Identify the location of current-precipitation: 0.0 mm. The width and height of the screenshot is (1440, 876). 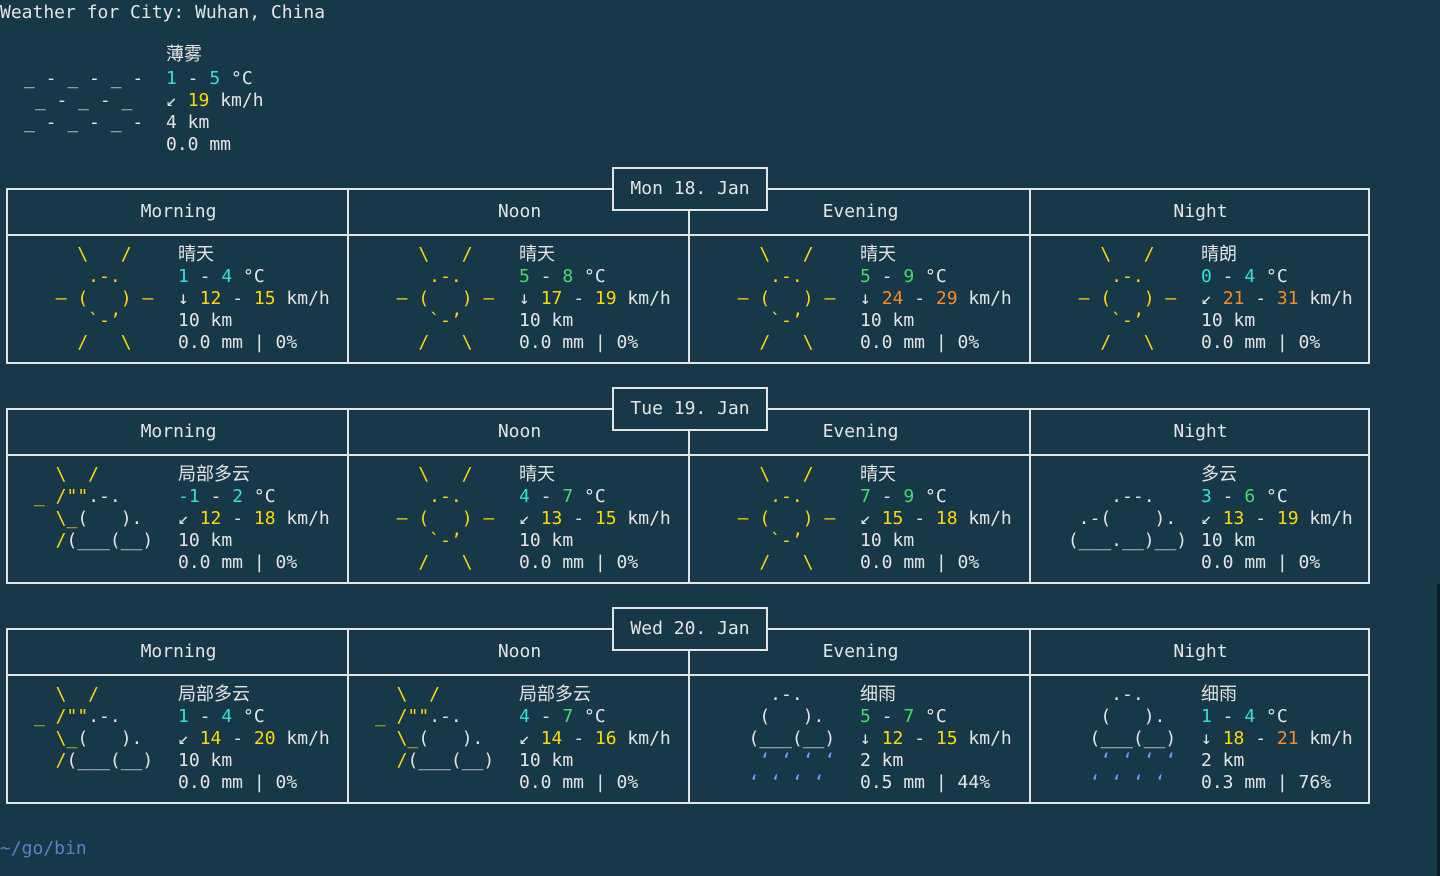
(199, 144).